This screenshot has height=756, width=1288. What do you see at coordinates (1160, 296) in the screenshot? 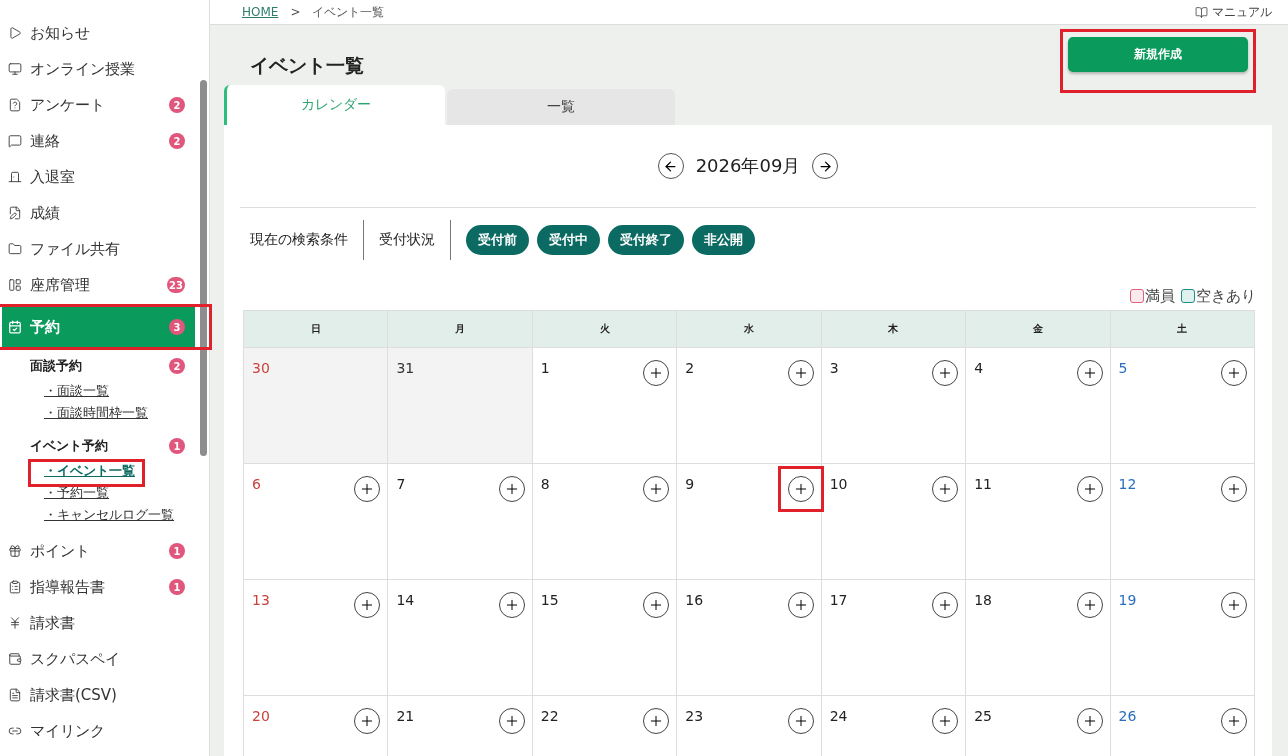
I see `legend-label: 満員` at bounding box center [1160, 296].